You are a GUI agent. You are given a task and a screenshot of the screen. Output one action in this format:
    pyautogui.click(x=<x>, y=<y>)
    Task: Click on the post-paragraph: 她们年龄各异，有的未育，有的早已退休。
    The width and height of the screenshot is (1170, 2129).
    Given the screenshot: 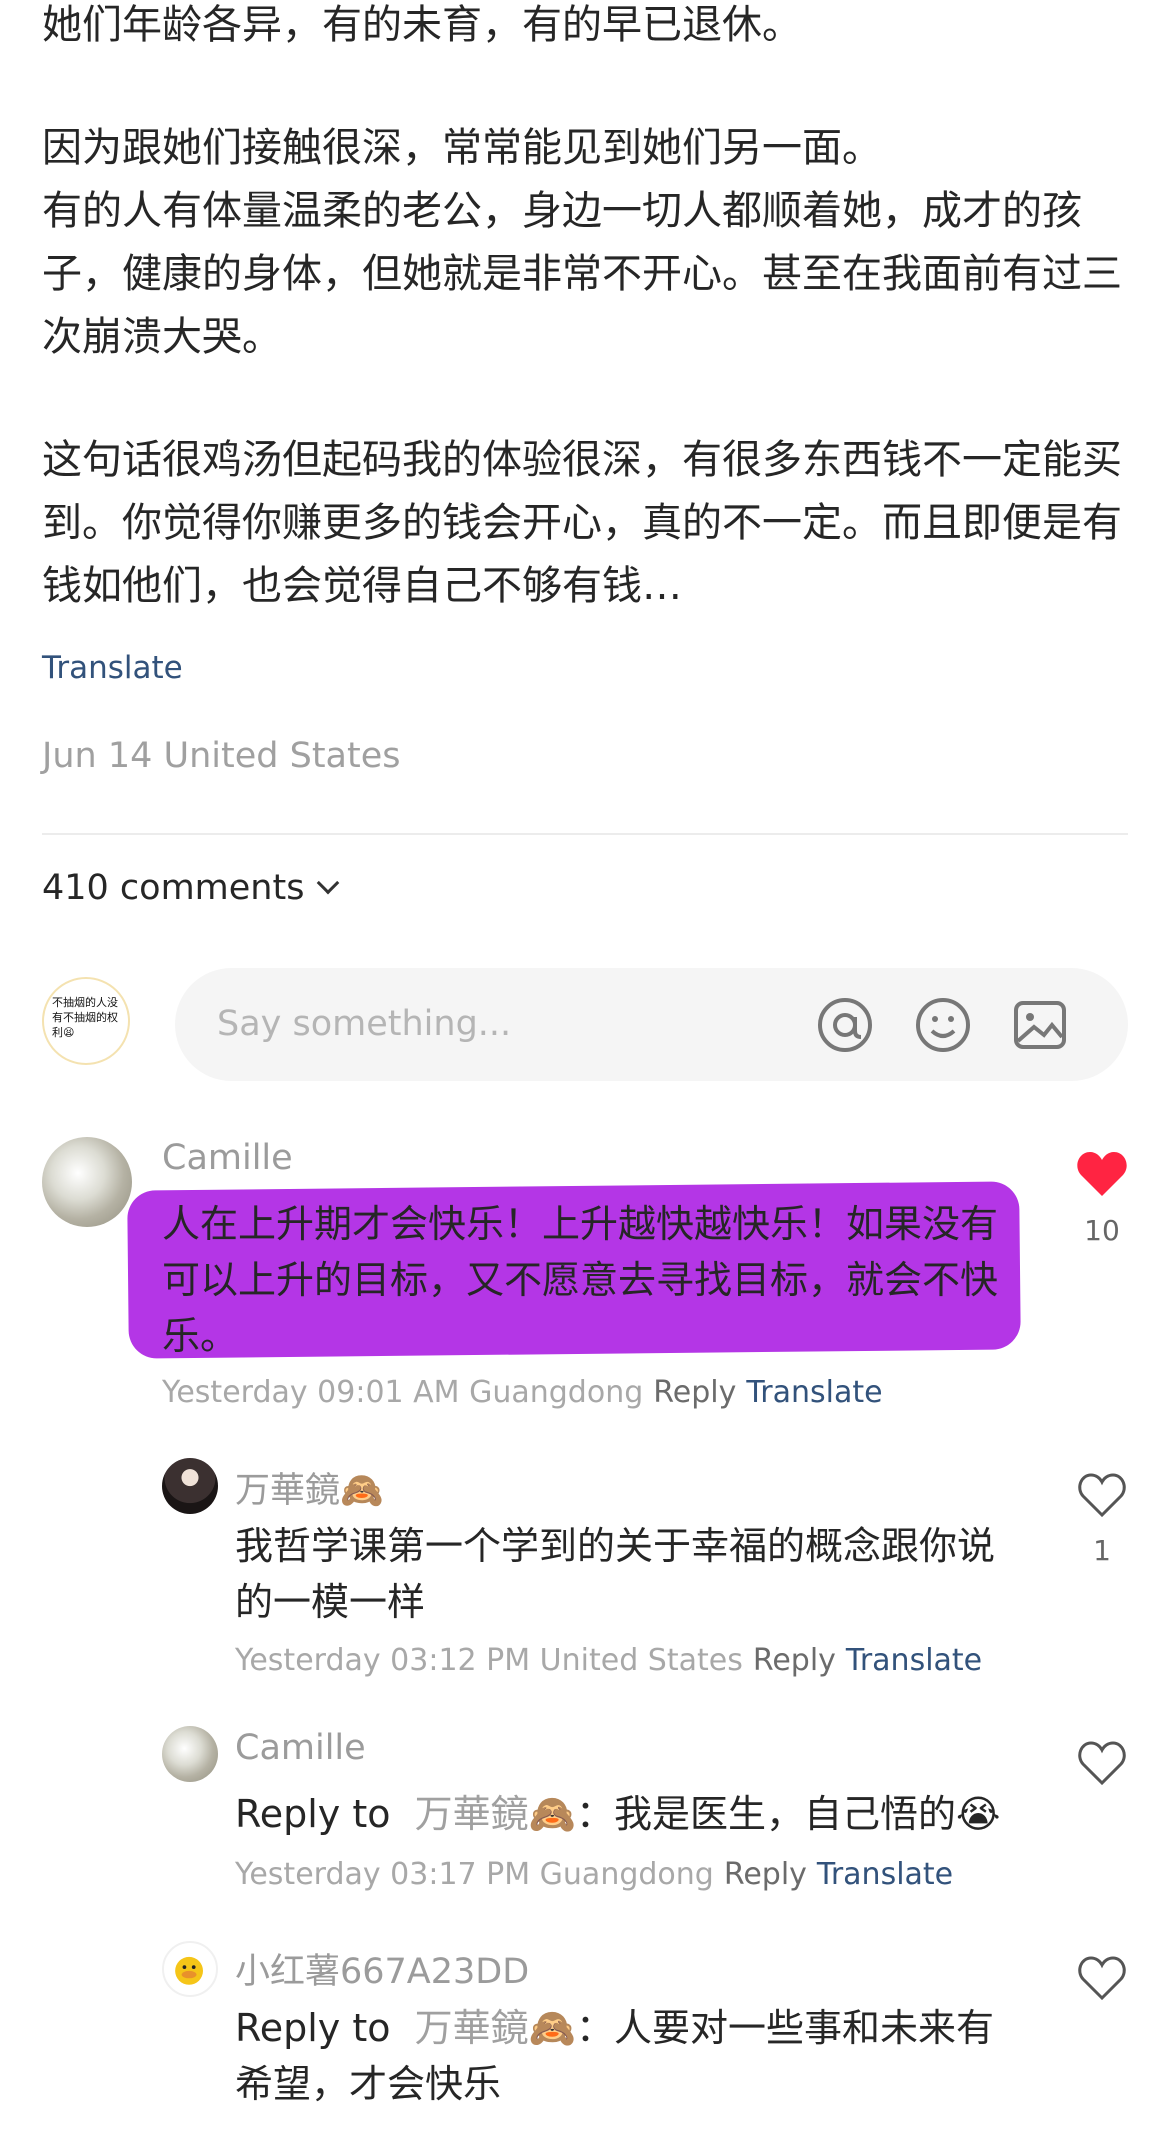 What is the action you would take?
    pyautogui.click(x=422, y=25)
    